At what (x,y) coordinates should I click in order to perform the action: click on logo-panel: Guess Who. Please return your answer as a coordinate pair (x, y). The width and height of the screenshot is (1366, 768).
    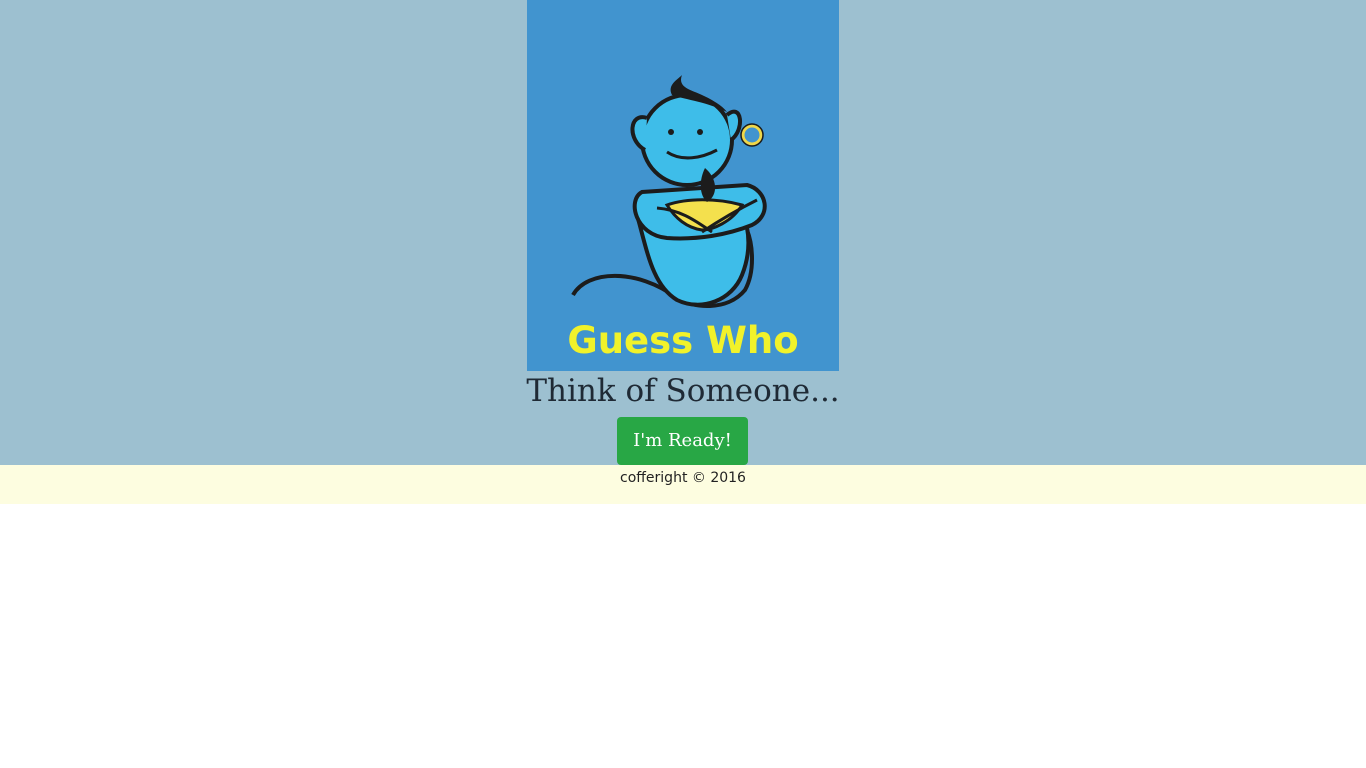
    Looking at the image, I should click on (683, 185).